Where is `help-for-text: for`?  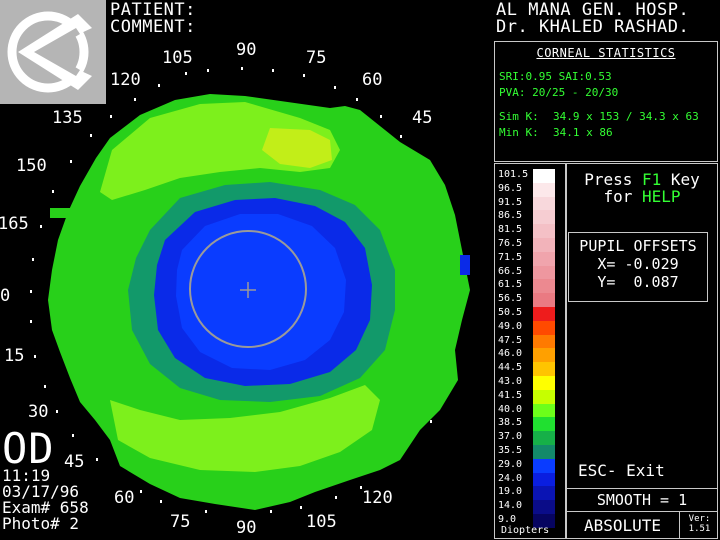
help-for-text: for is located at coordinates (622, 196).